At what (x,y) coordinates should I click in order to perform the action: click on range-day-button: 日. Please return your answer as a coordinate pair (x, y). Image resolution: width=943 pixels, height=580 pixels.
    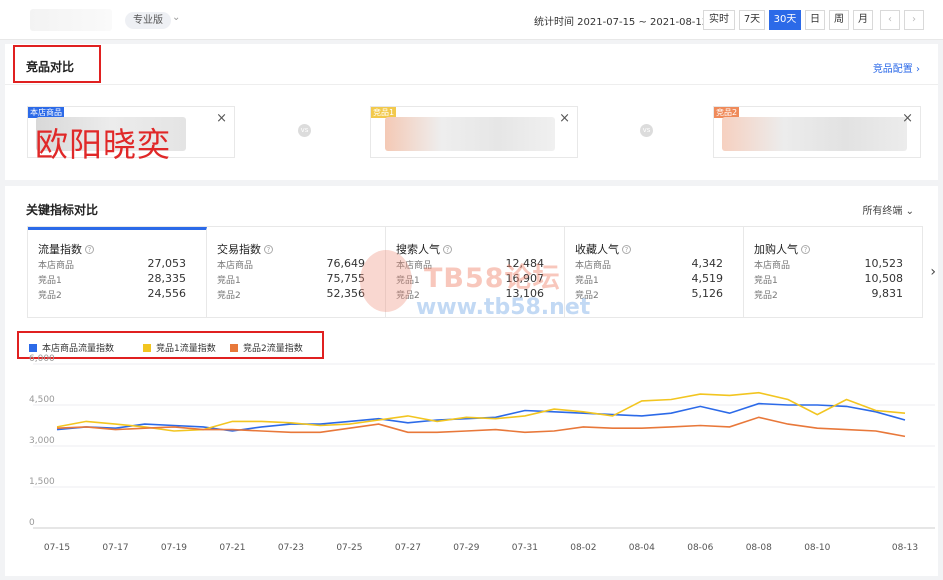
    Looking at the image, I should click on (815, 20).